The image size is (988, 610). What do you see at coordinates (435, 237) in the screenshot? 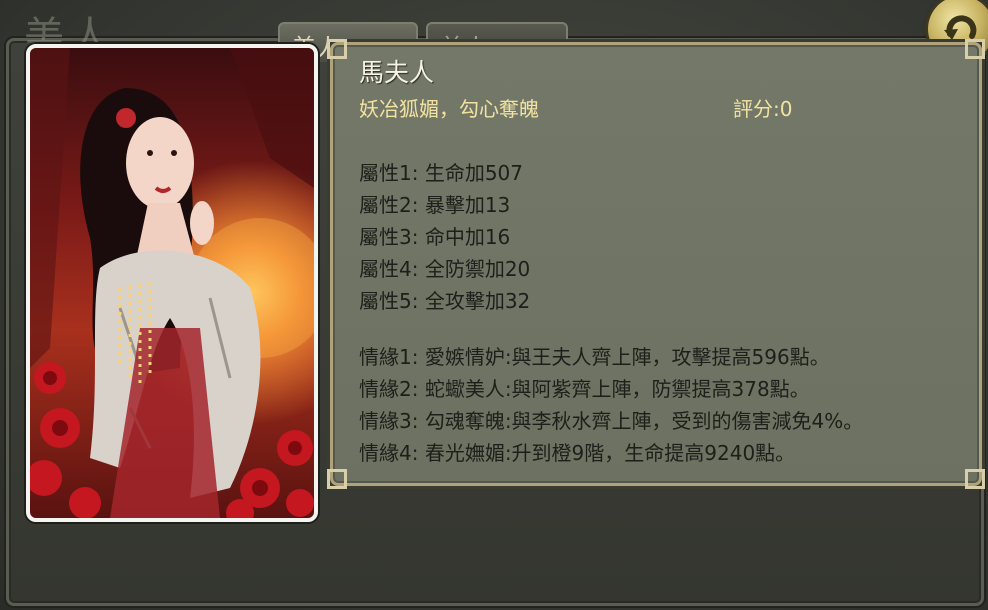
I see `attribute-item: 屬性3: 命中加16` at bounding box center [435, 237].